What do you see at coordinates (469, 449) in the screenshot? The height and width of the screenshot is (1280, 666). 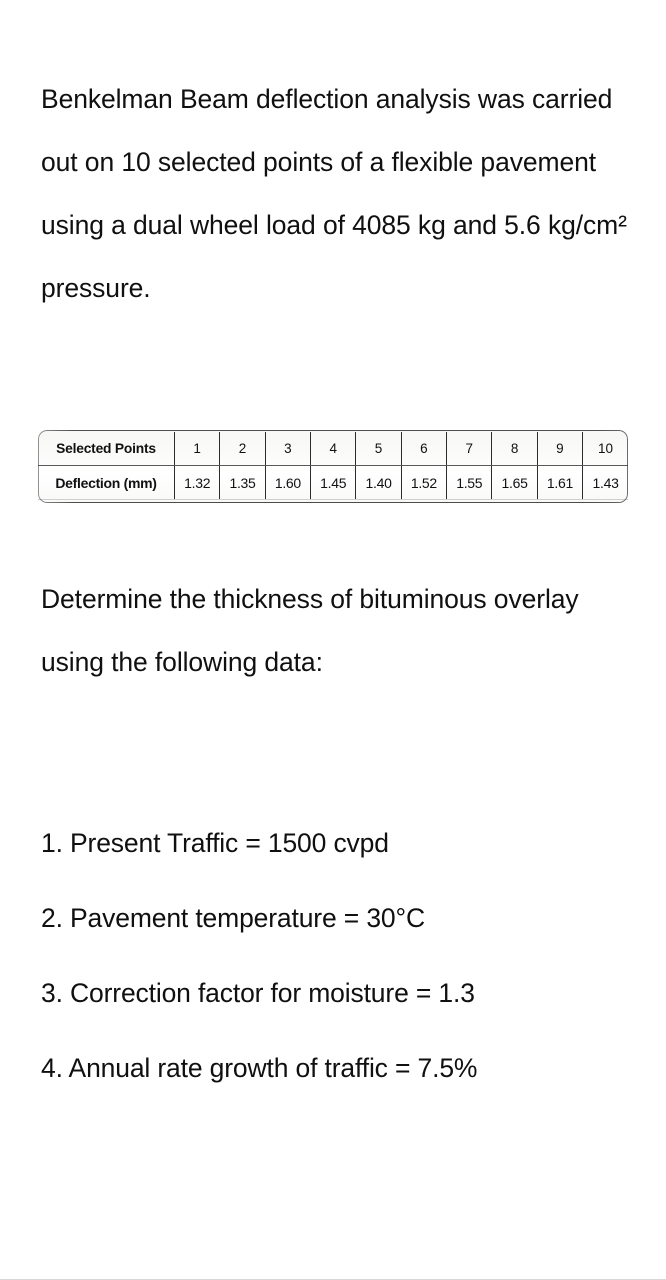 I see `table-cell-point: 7` at bounding box center [469, 449].